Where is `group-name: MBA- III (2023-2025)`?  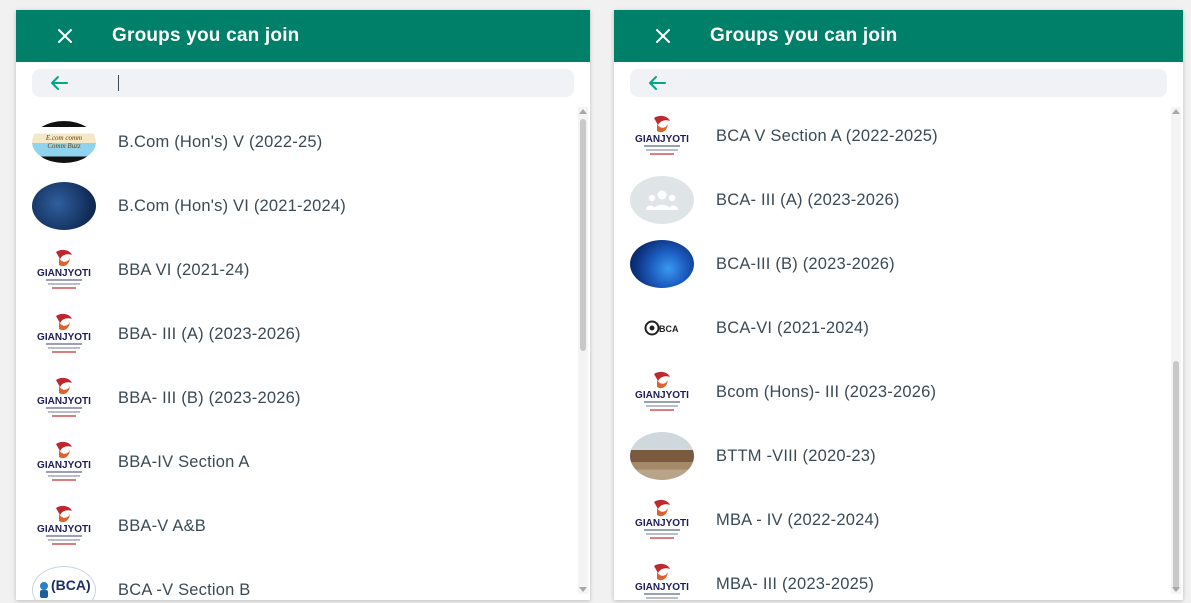 group-name: MBA- III (2023-2025) is located at coordinates (795, 584).